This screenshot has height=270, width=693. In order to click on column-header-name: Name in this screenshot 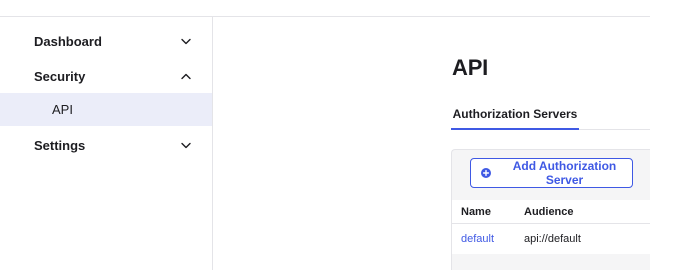, I will do `click(476, 211)`.